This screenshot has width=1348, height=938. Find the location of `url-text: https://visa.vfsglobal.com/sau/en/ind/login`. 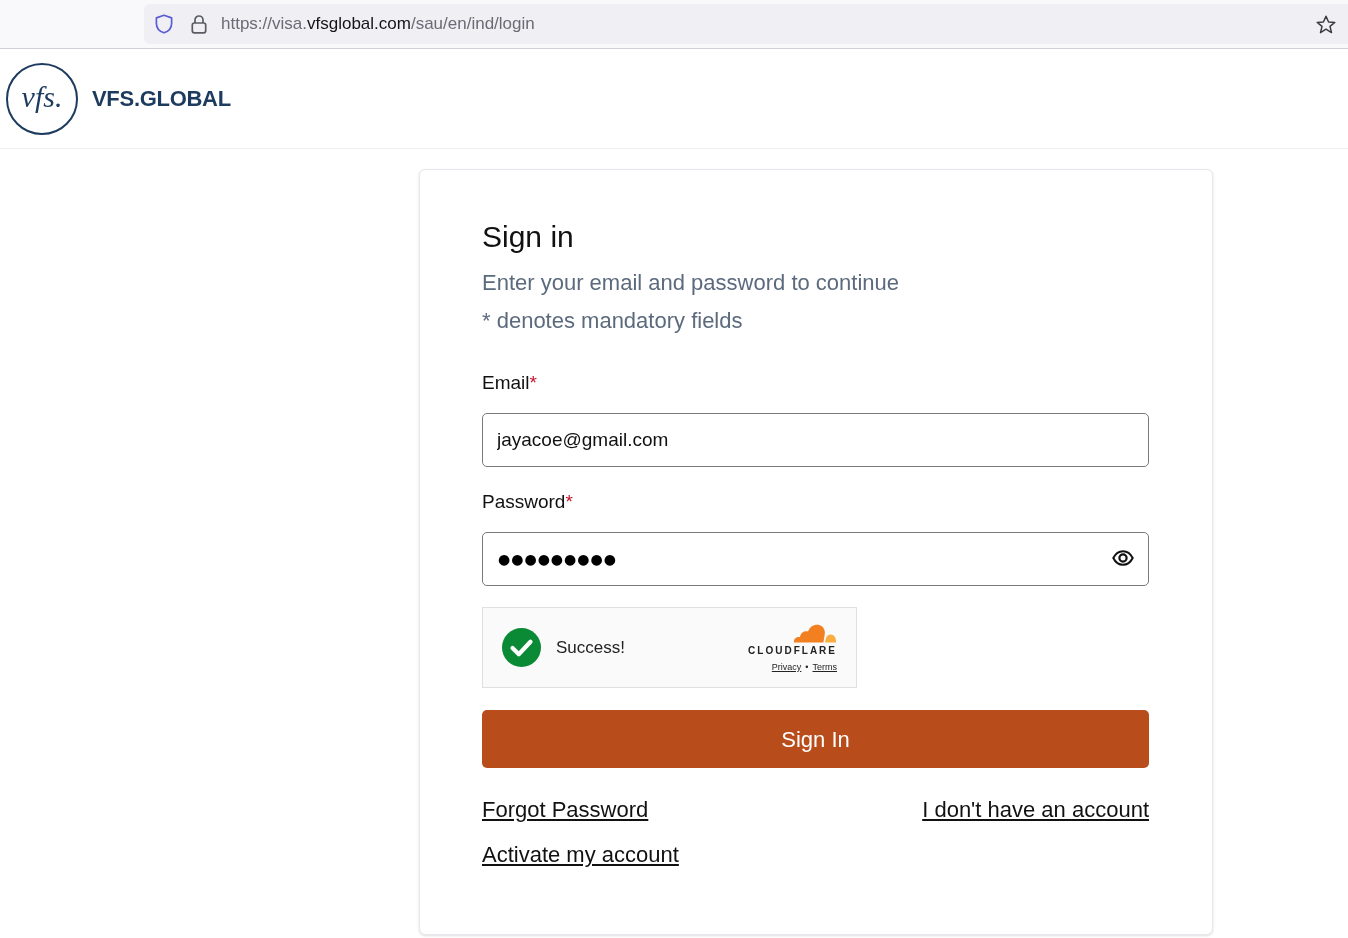

url-text: https://visa.vfsglobal.com/sau/en/ind/login is located at coordinates (378, 24).